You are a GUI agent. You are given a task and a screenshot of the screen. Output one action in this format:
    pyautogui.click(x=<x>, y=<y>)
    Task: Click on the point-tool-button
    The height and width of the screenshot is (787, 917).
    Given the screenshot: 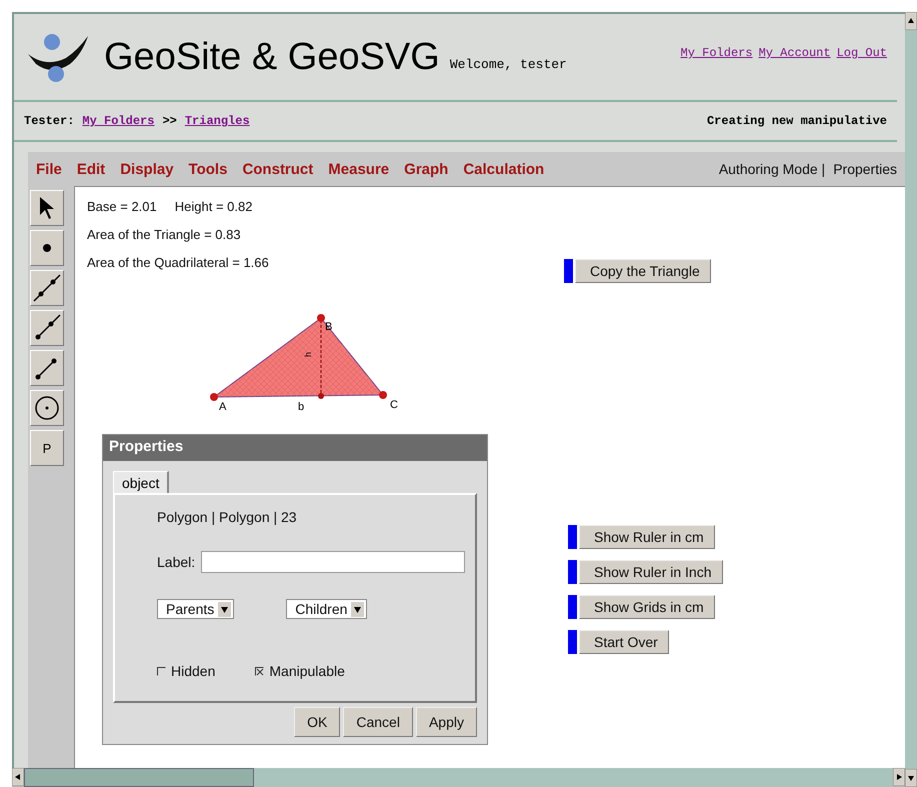 What is the action you would take?
    pyautogui.click(x=47, y=248)
    